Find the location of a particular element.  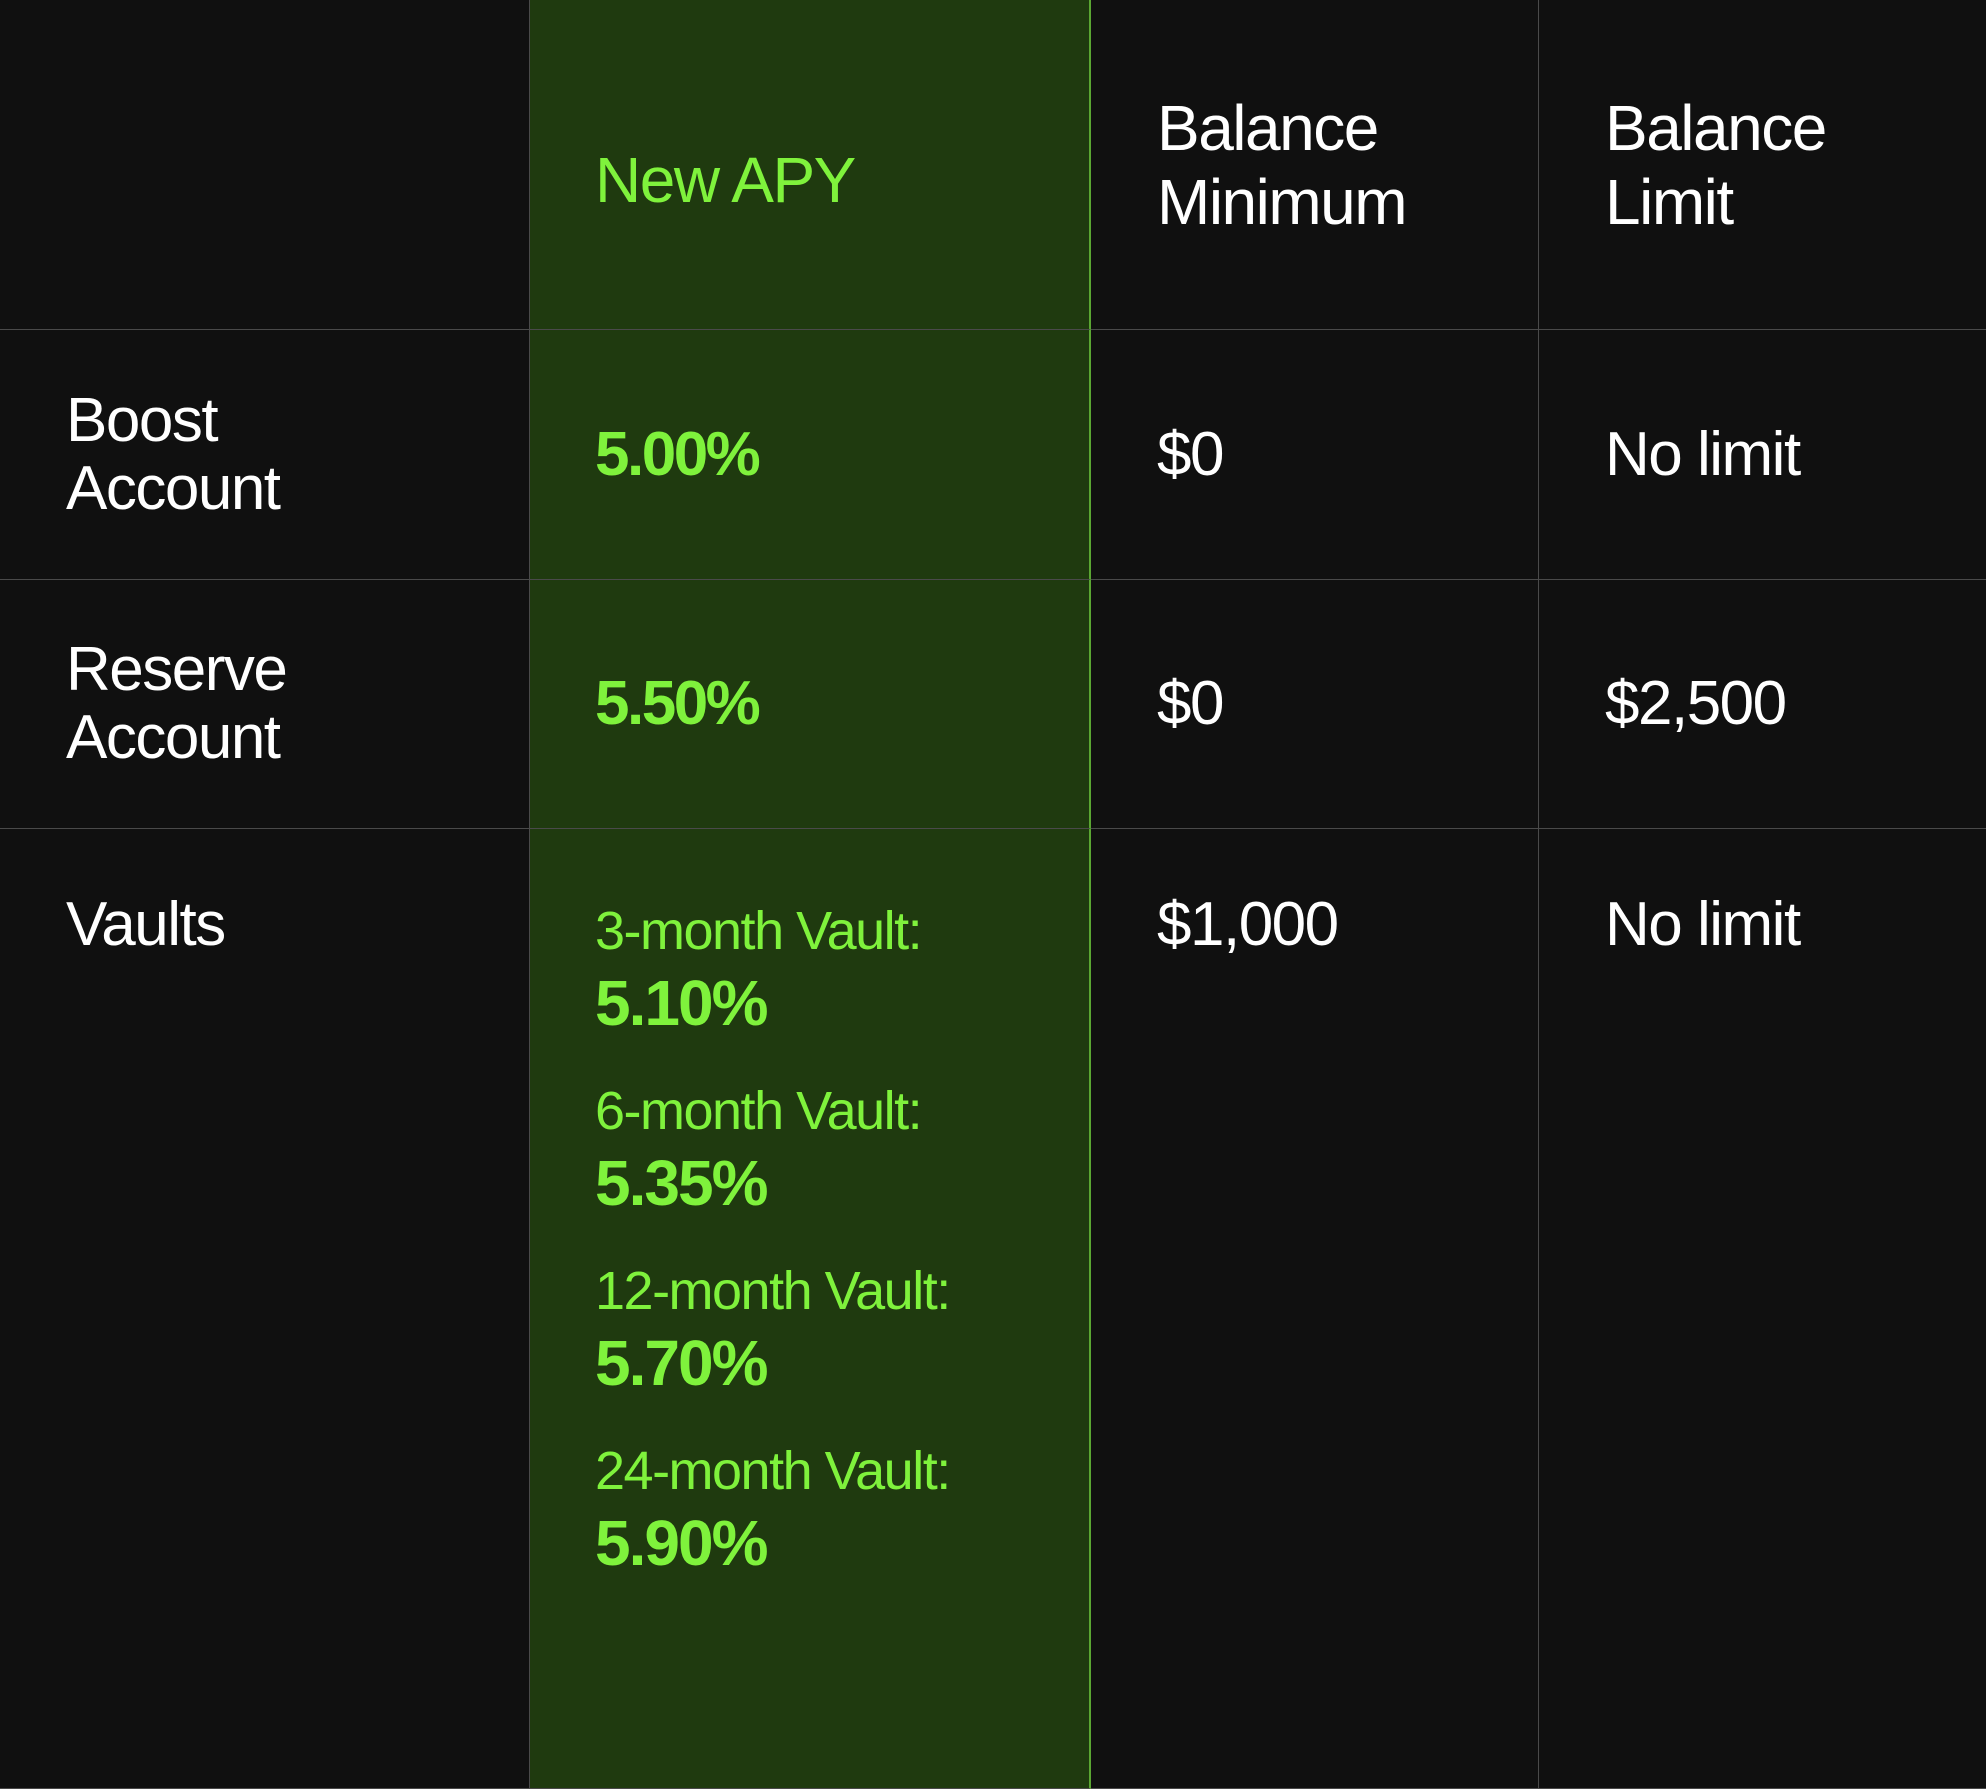

vault-label: 6-month Vault: is located at coordinates (759, 1111).